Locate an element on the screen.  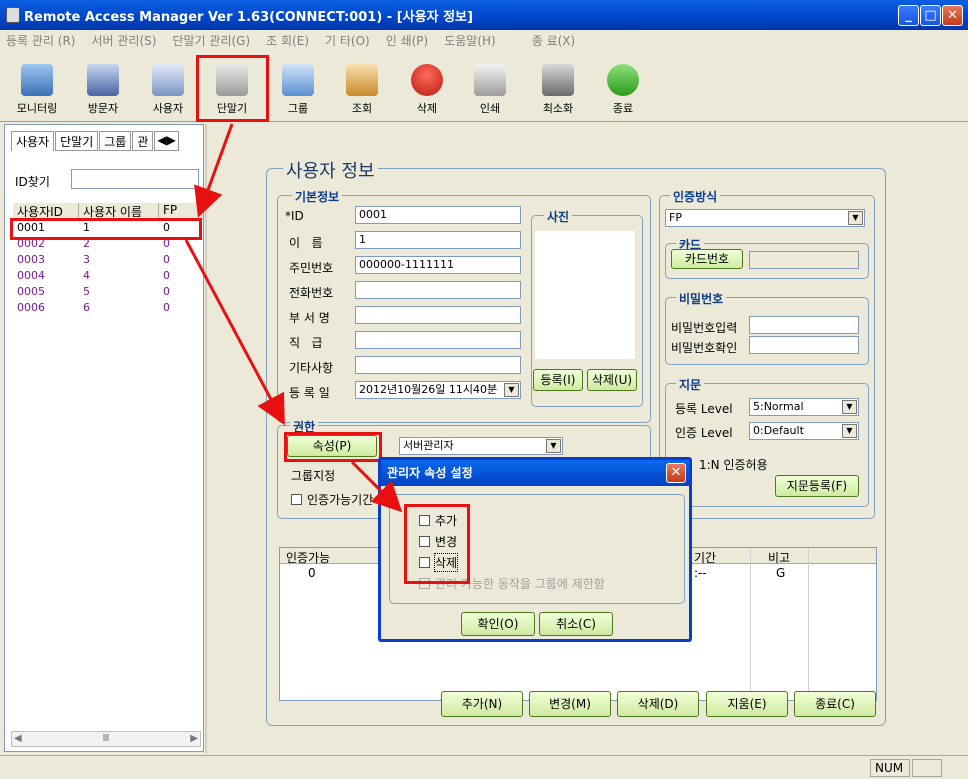
arrow-to-attribute is located at coordinates (234, 332).